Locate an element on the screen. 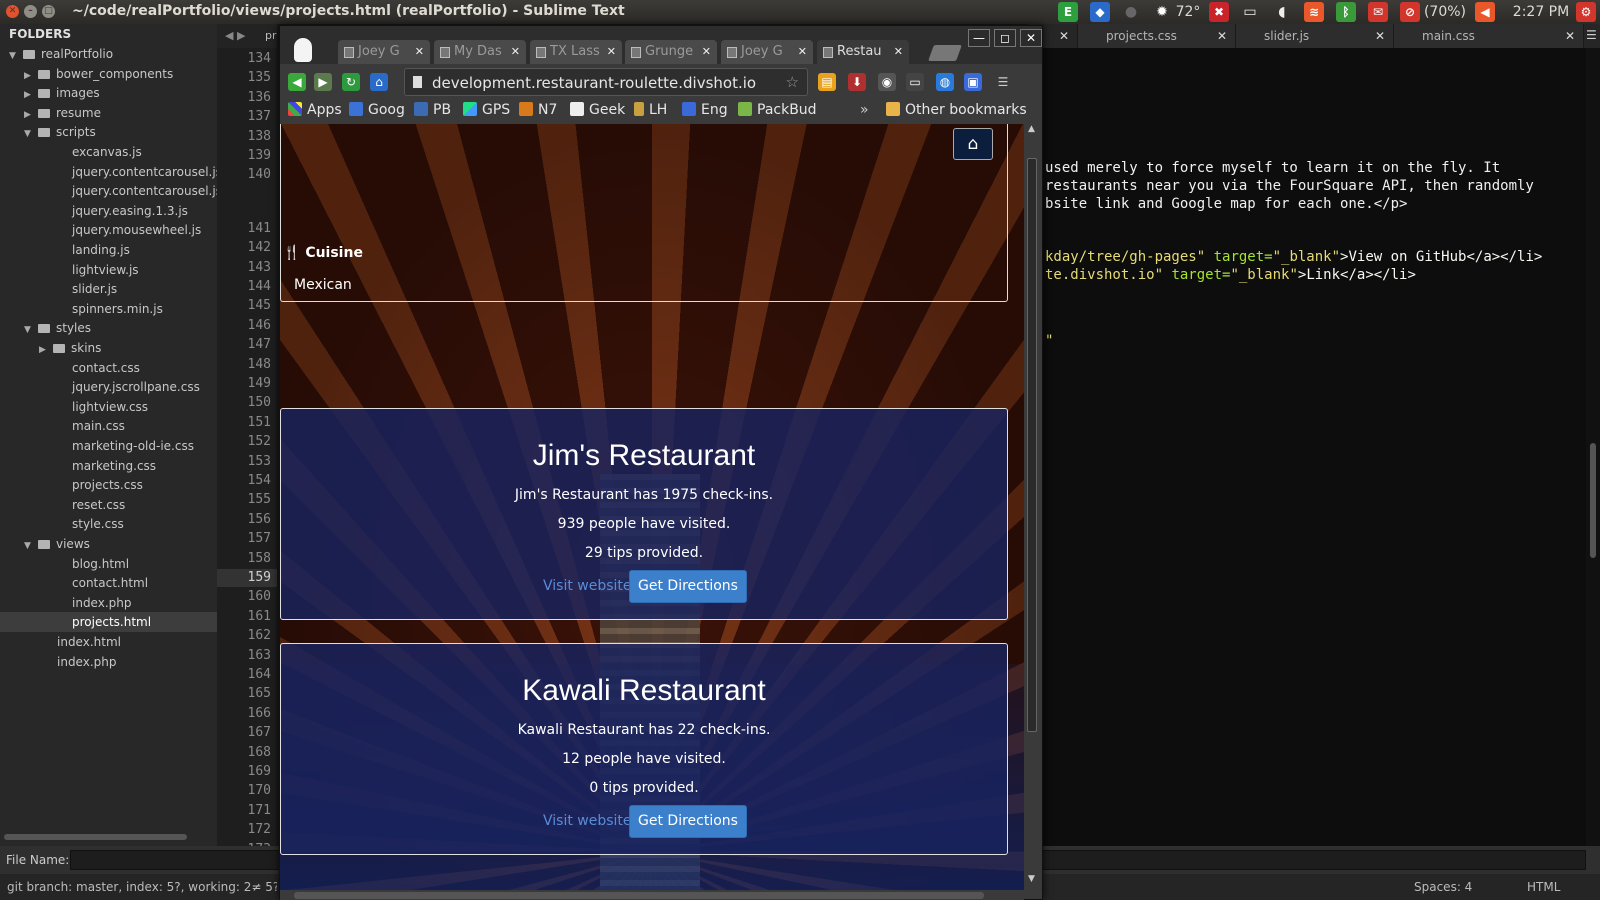  sidebar-folder: ▶ skins is located at coordinates (108, 348).